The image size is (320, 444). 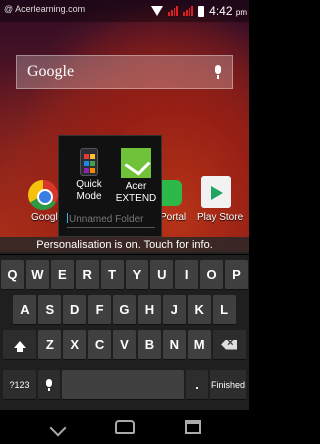 I want to click on wifi-icon, so click(x=157, y=11).